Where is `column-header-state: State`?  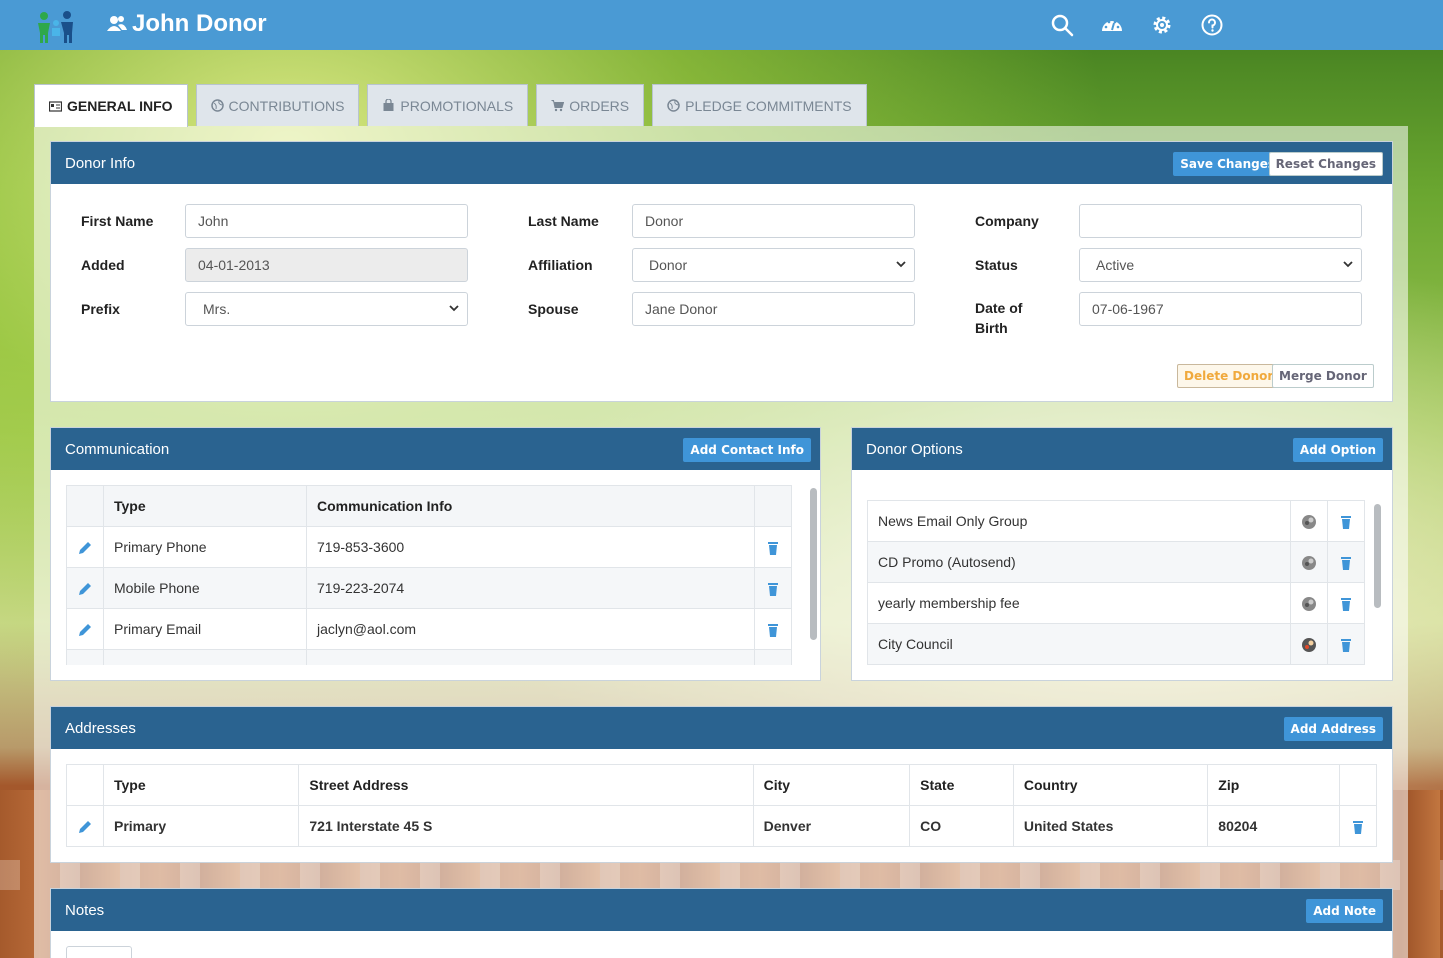
column-header-state: State is located at coordinates (961, 785).